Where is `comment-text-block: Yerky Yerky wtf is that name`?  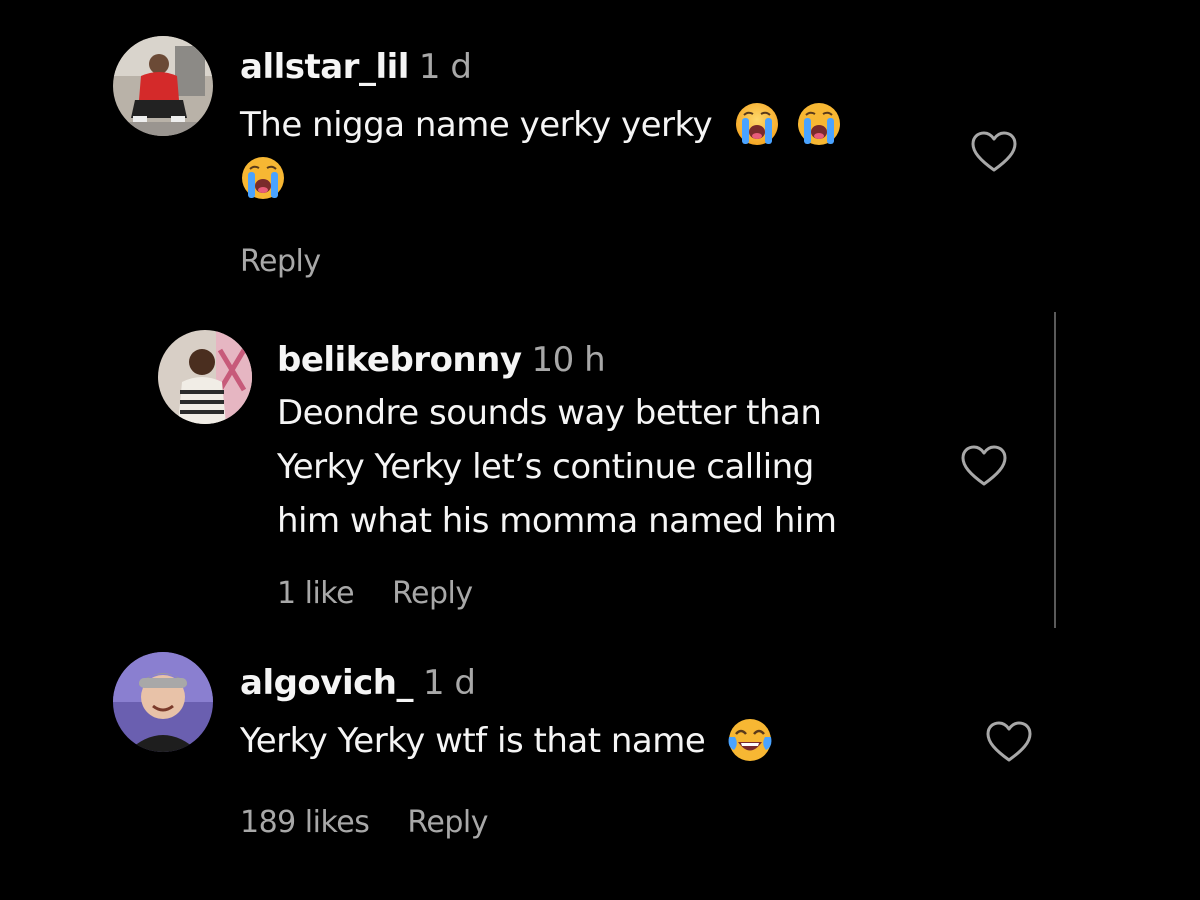
comment-text-block: Yerky Yerky wtf is that name is located at coordinates (590, 741).